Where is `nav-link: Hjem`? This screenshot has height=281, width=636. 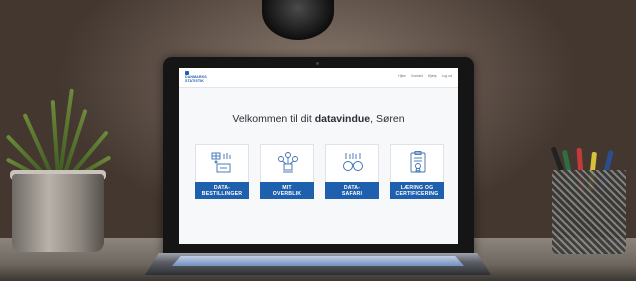
nav-link: Hjem is located at coordinates (402, 76).